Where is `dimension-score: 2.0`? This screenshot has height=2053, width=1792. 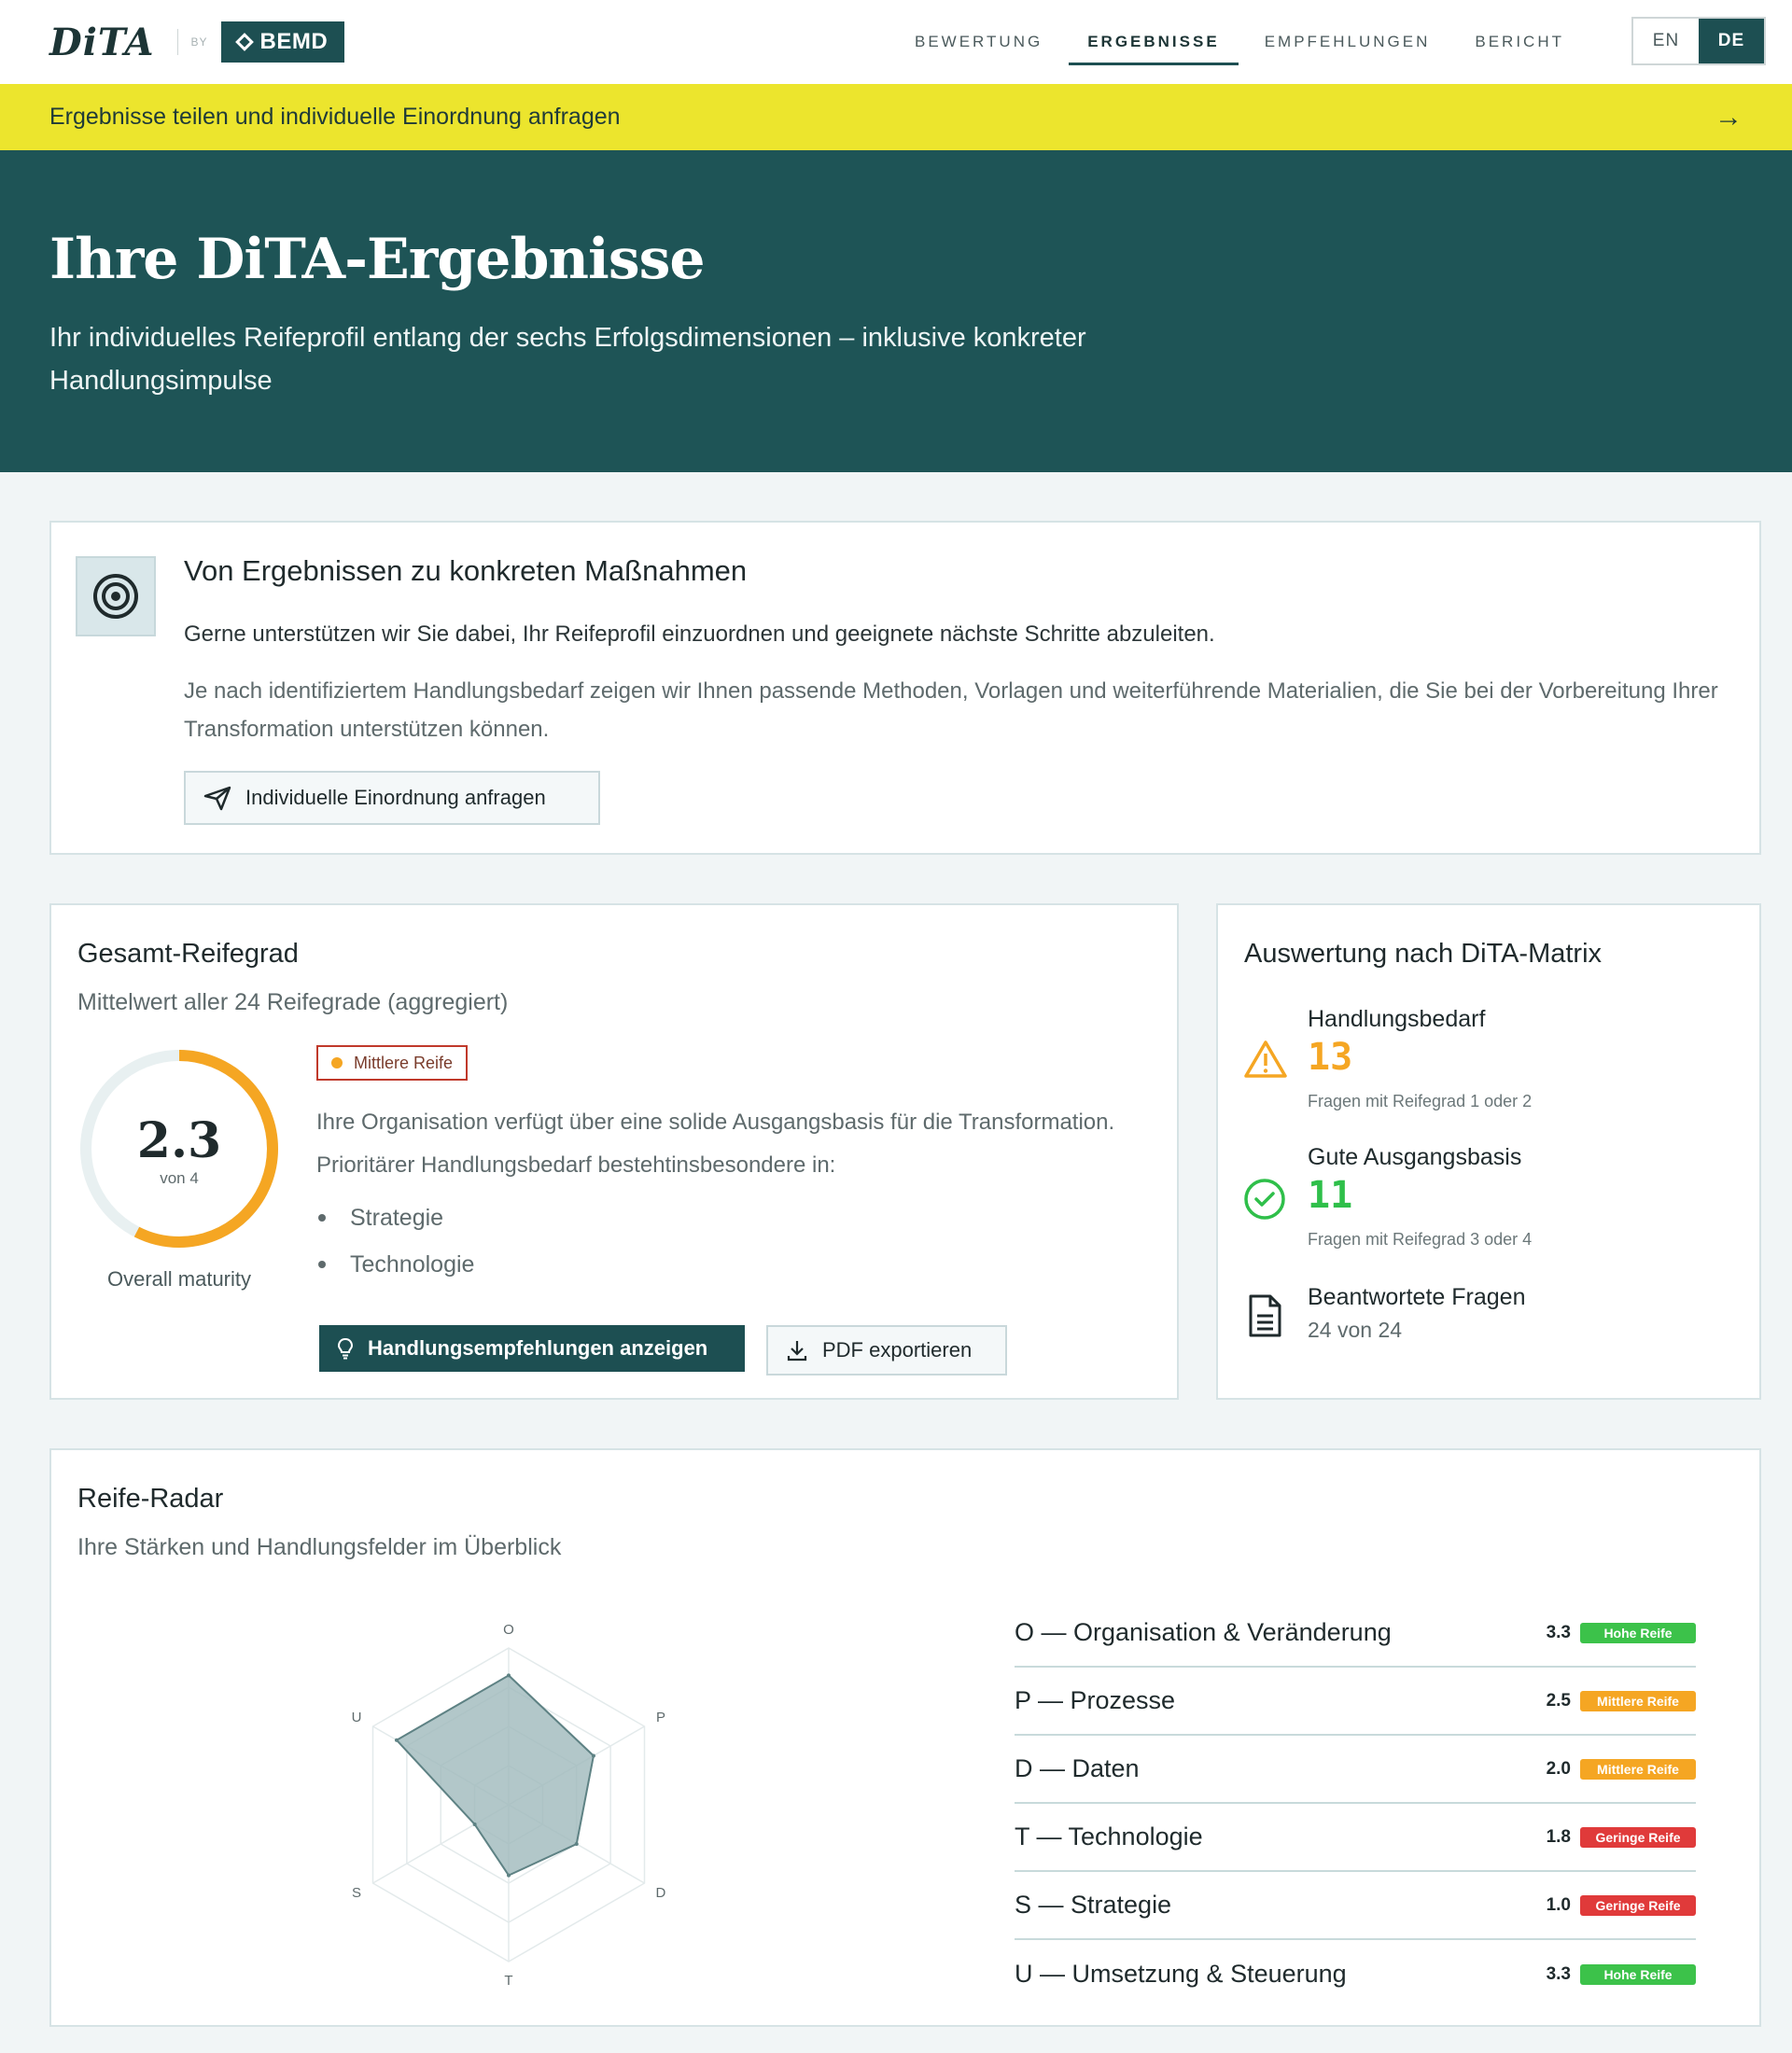
dimension-score: 2.0 is located at coordinates (1558, 1768).